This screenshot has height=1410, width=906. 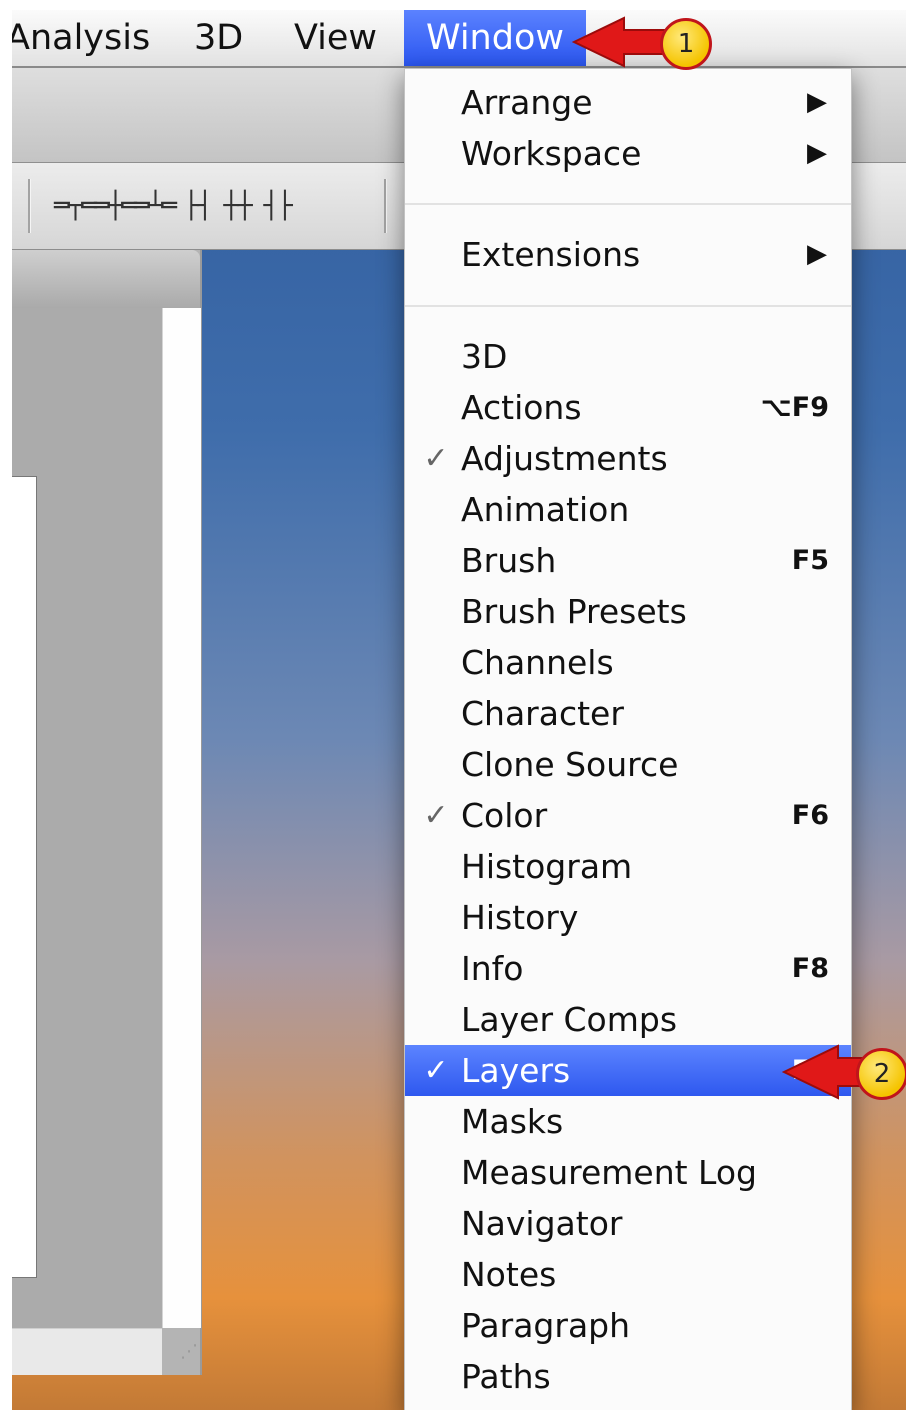 What do you see at coordinates (197, 206) in the screenshot?
I see `align-left-edges-icon: ├┤` at bounding box center [197, 206].